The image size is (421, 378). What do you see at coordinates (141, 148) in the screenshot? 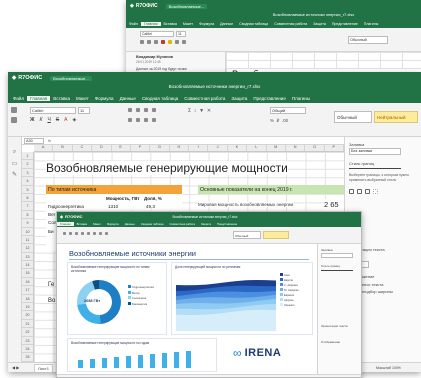
I see `column-header: F` at bounding box center [141, 148].